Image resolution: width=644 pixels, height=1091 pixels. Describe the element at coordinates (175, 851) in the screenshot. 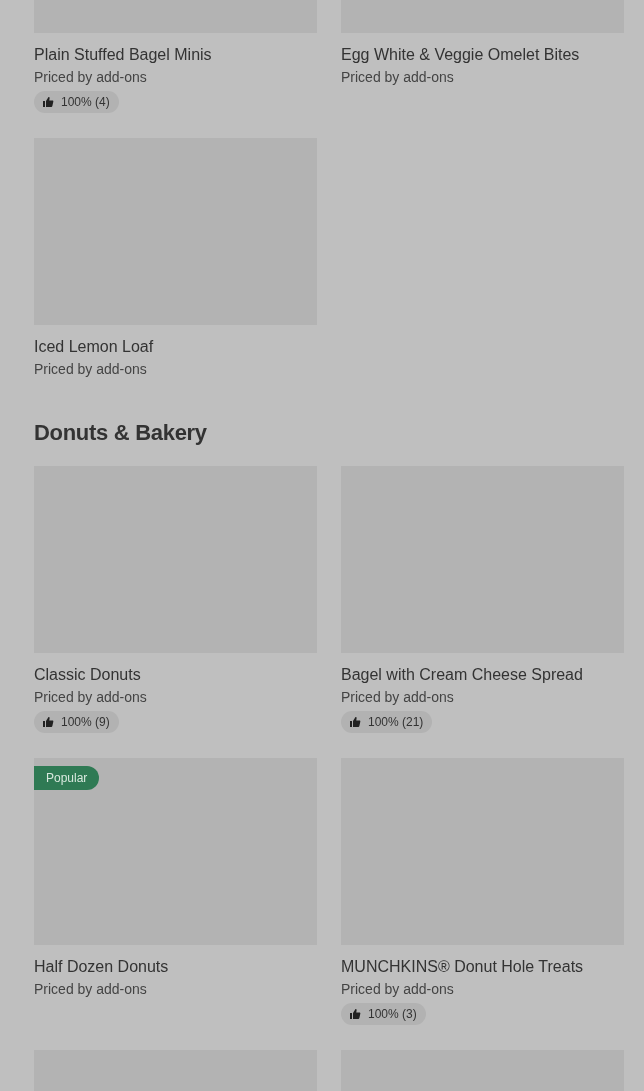

I see `item-image-placeholder: Popular` at that location.